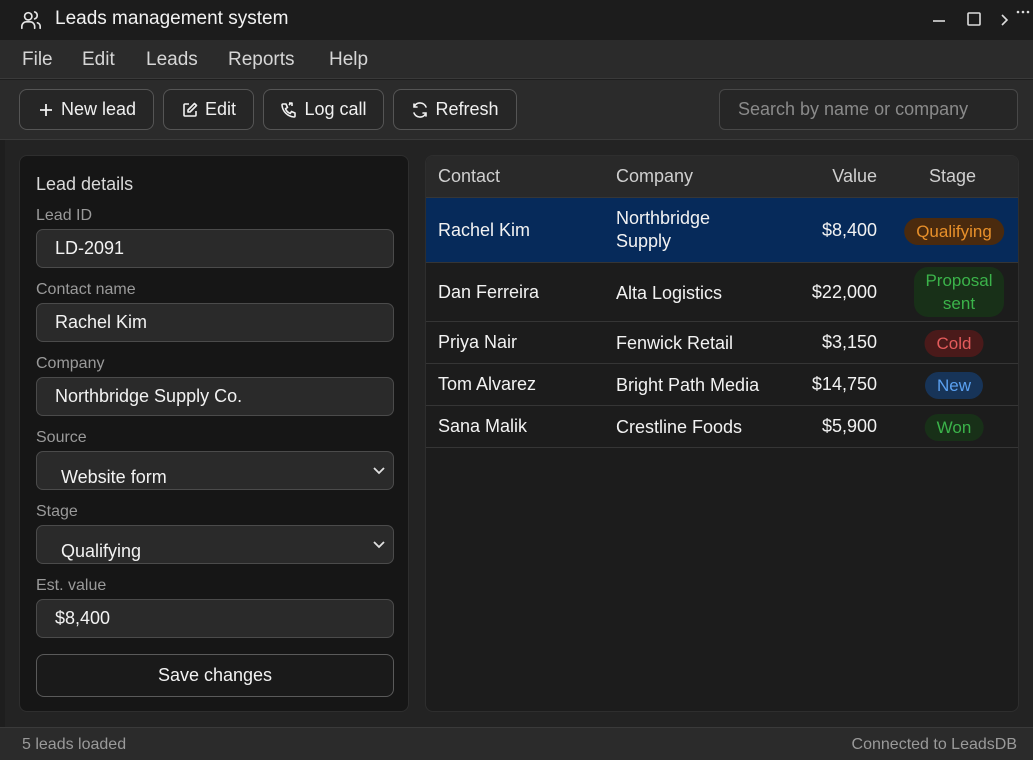  What do you see at coordinates (688, 385) in the screenshot?
I see `company-cell: Bright Path Media` at bounding box center [688, 385].